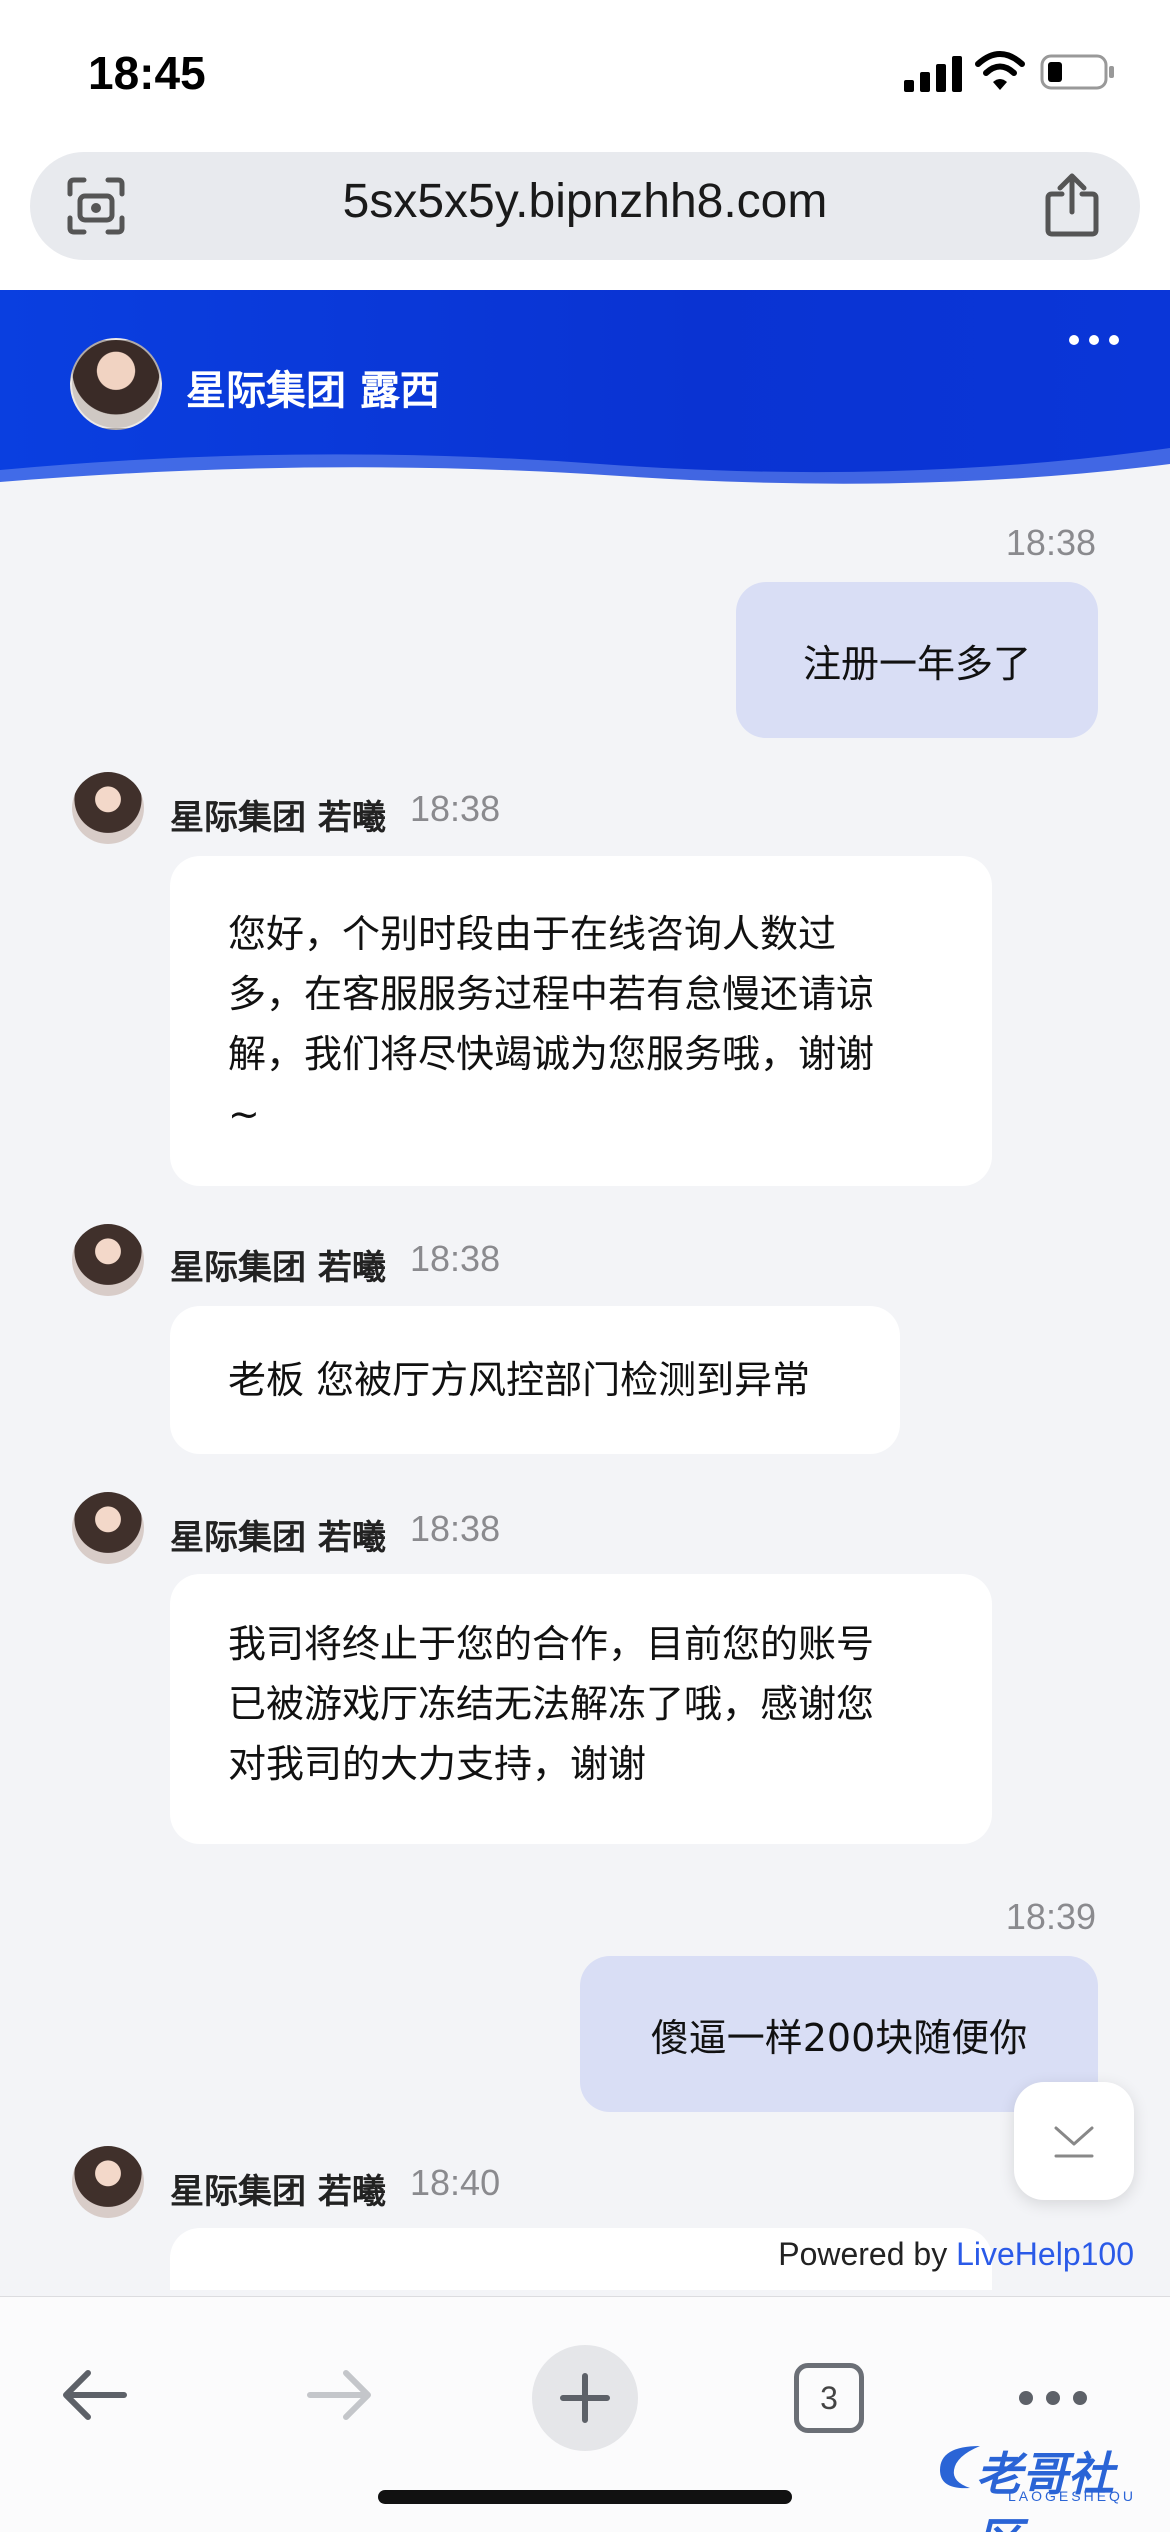 This screenshot has width=1170, height=2532. What do you see at coordinates (916, 663) in the screenshot?
I see `message-text: 注册一年多了` at bounding box center [916, 663].